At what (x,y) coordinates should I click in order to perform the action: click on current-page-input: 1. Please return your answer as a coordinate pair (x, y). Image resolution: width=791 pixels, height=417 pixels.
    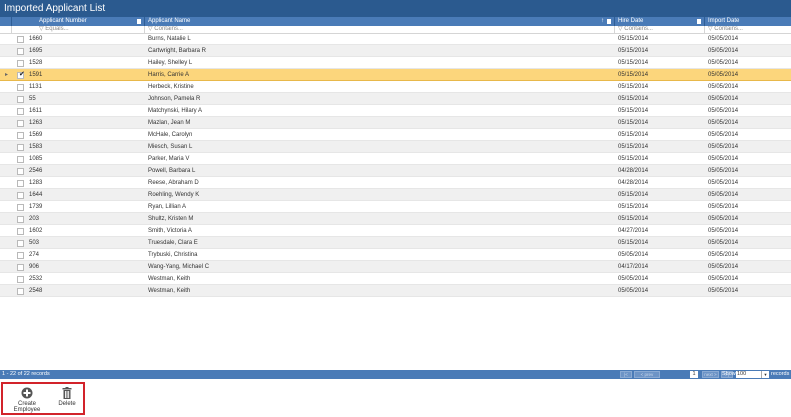
    Looking at the image, I should click on (694, 374).